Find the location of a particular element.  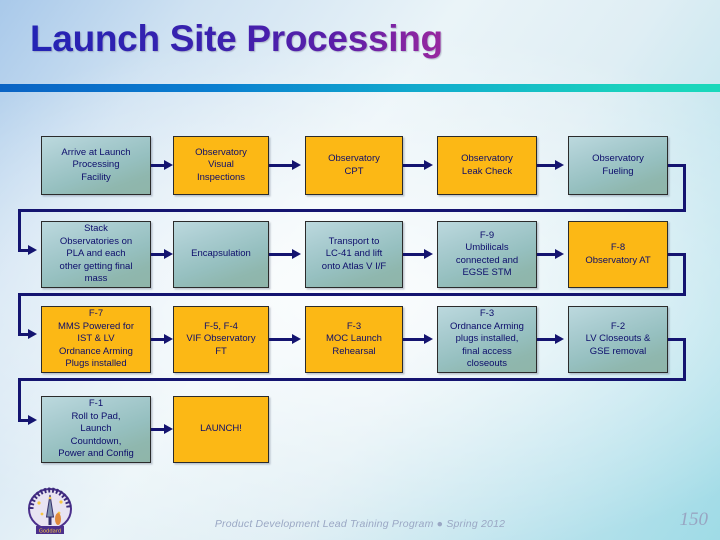

flow-box-r2c2: Encapsulation is located at coordinates (221, 254).